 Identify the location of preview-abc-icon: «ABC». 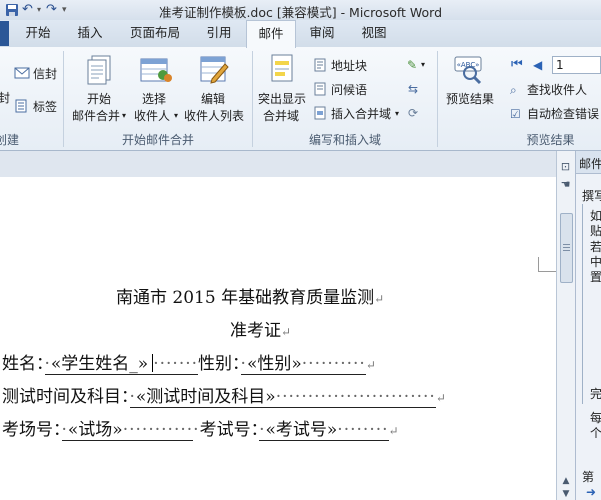
(468, 70).